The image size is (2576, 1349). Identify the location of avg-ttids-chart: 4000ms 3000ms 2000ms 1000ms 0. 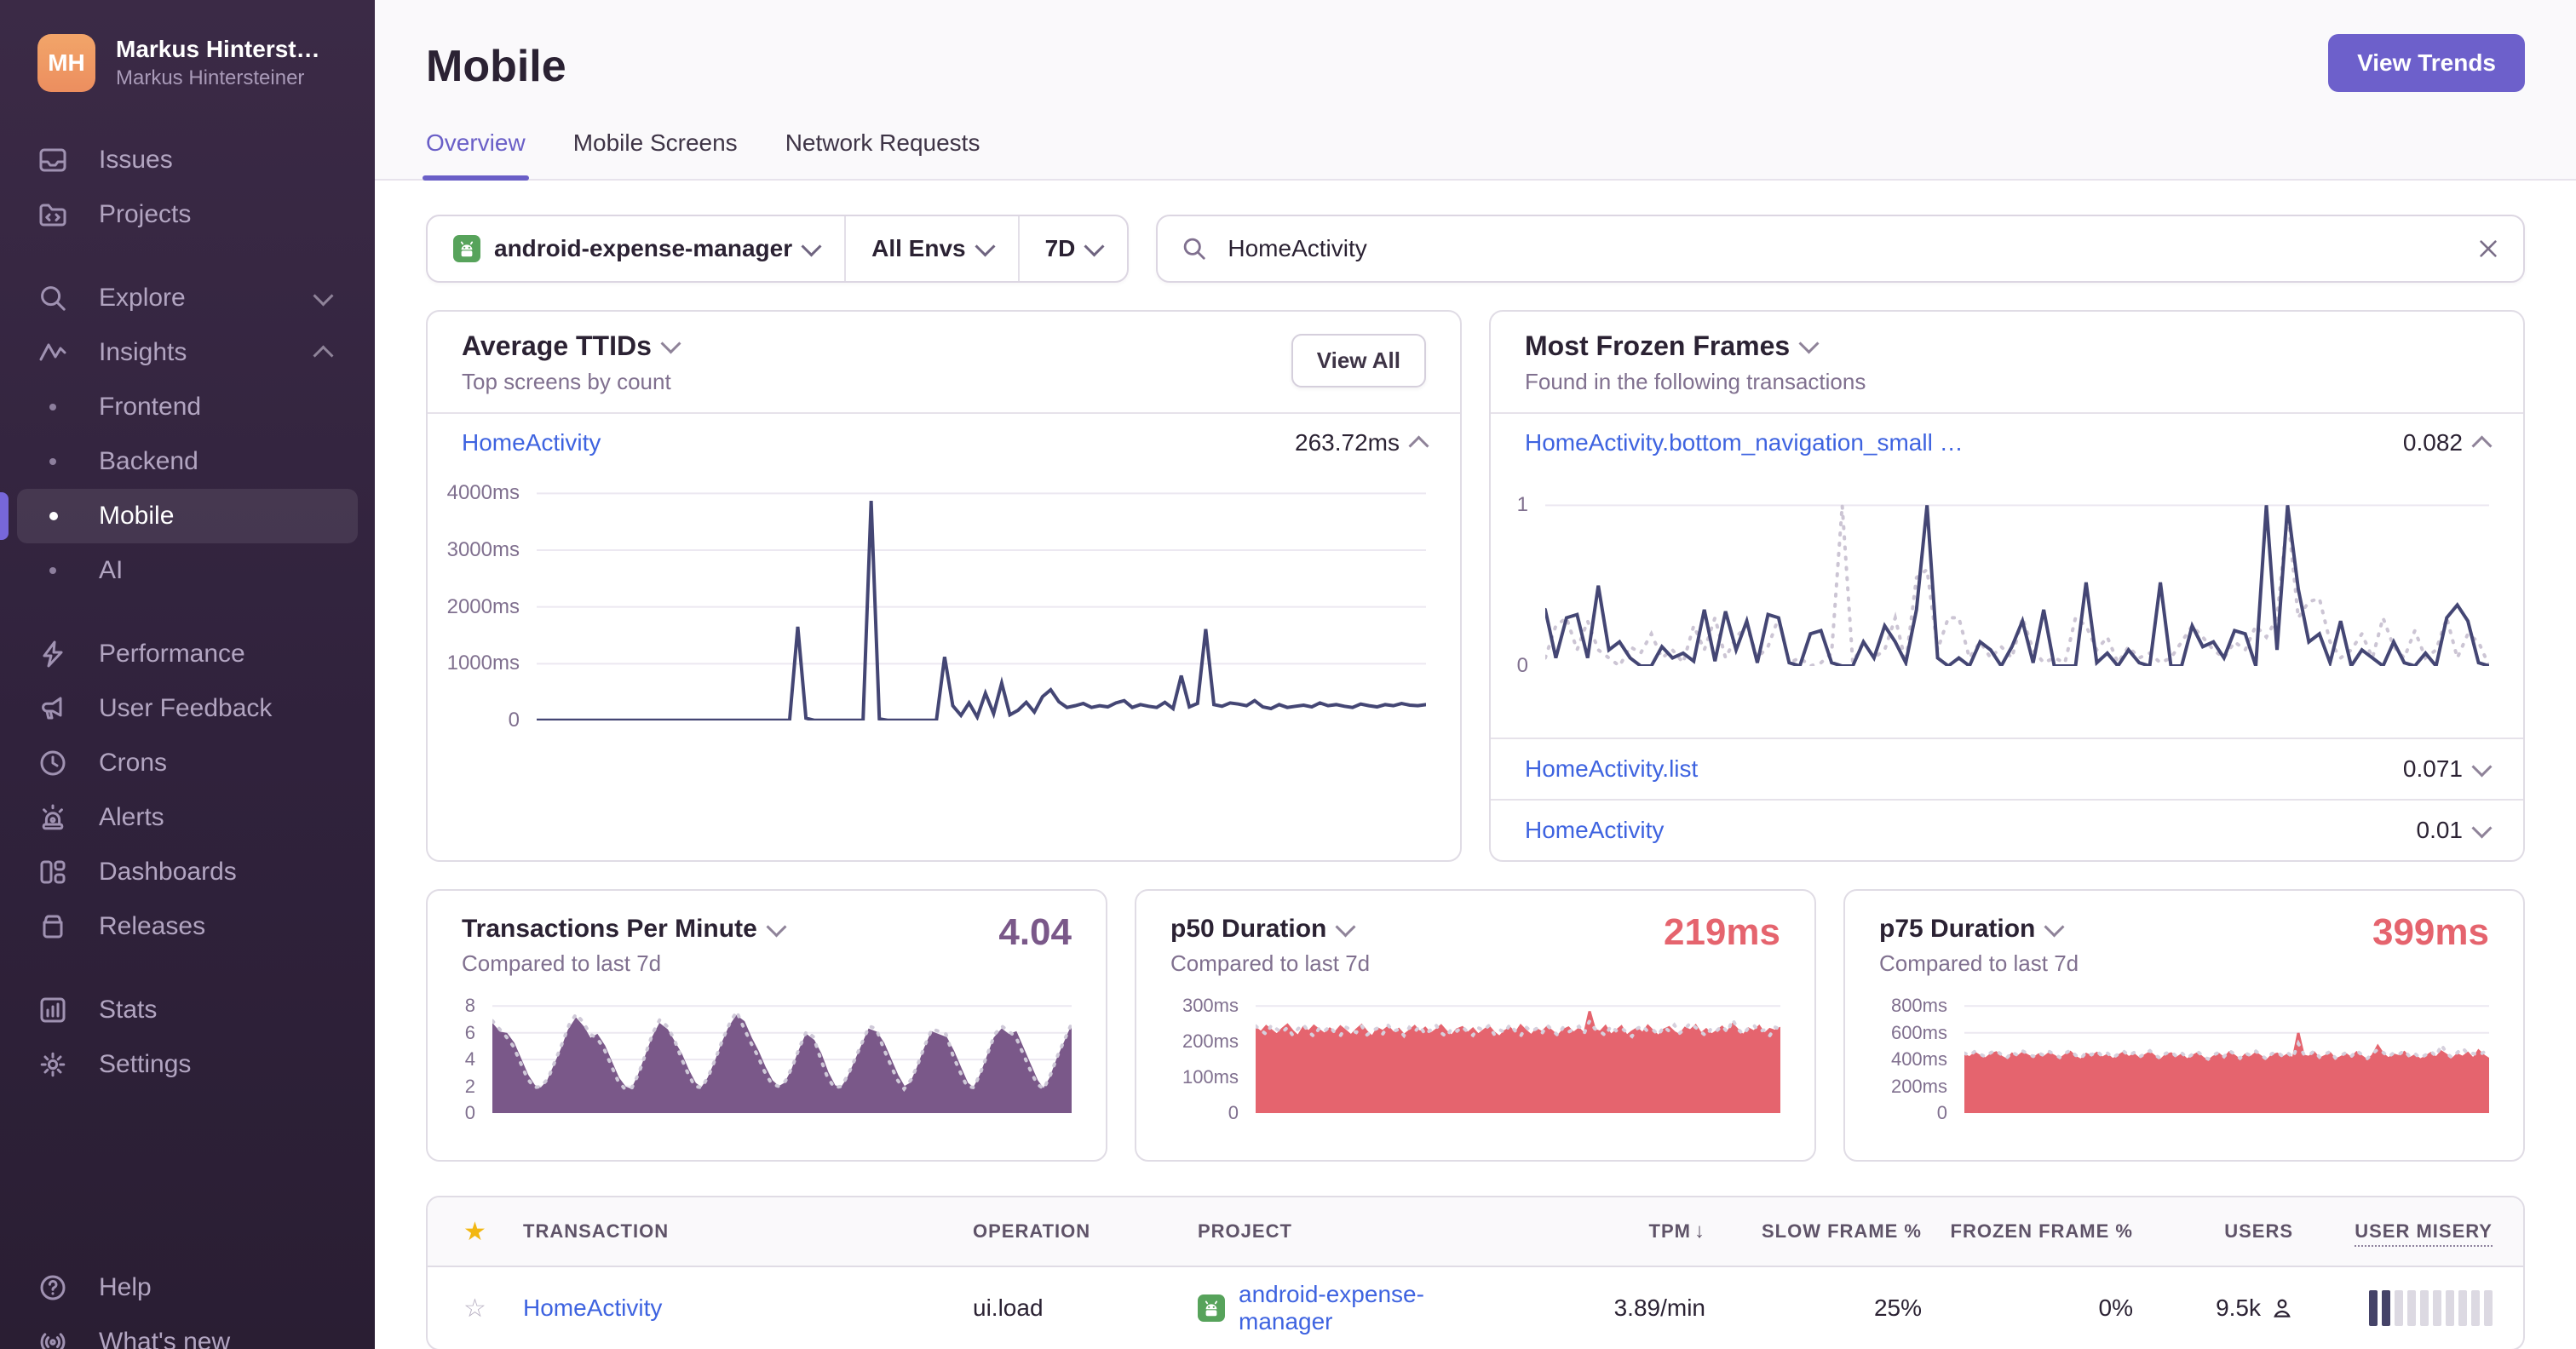
(934, 606).